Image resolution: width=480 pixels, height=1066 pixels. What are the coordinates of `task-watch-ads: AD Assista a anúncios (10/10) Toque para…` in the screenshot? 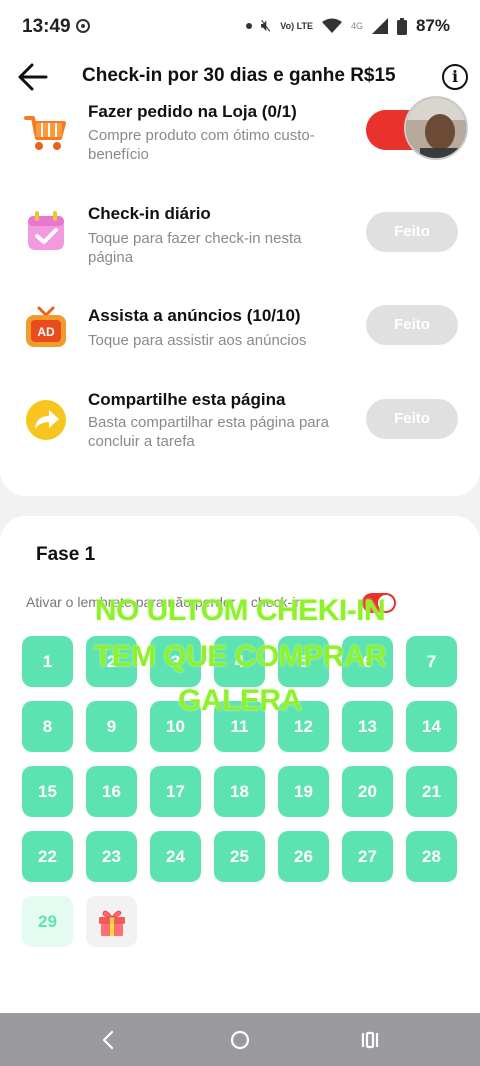 It's located at (240, 336).